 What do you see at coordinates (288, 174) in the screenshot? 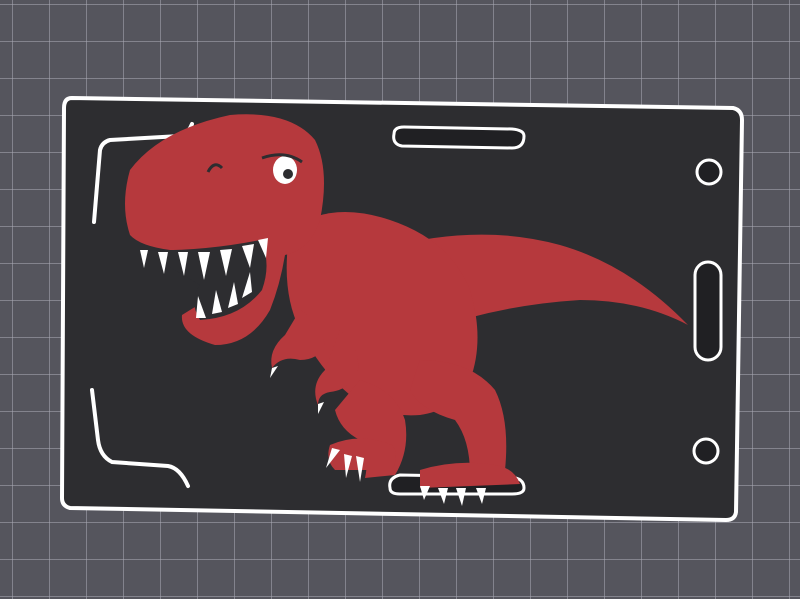
I see `trex-pupil` at bounding box center [288, 174].